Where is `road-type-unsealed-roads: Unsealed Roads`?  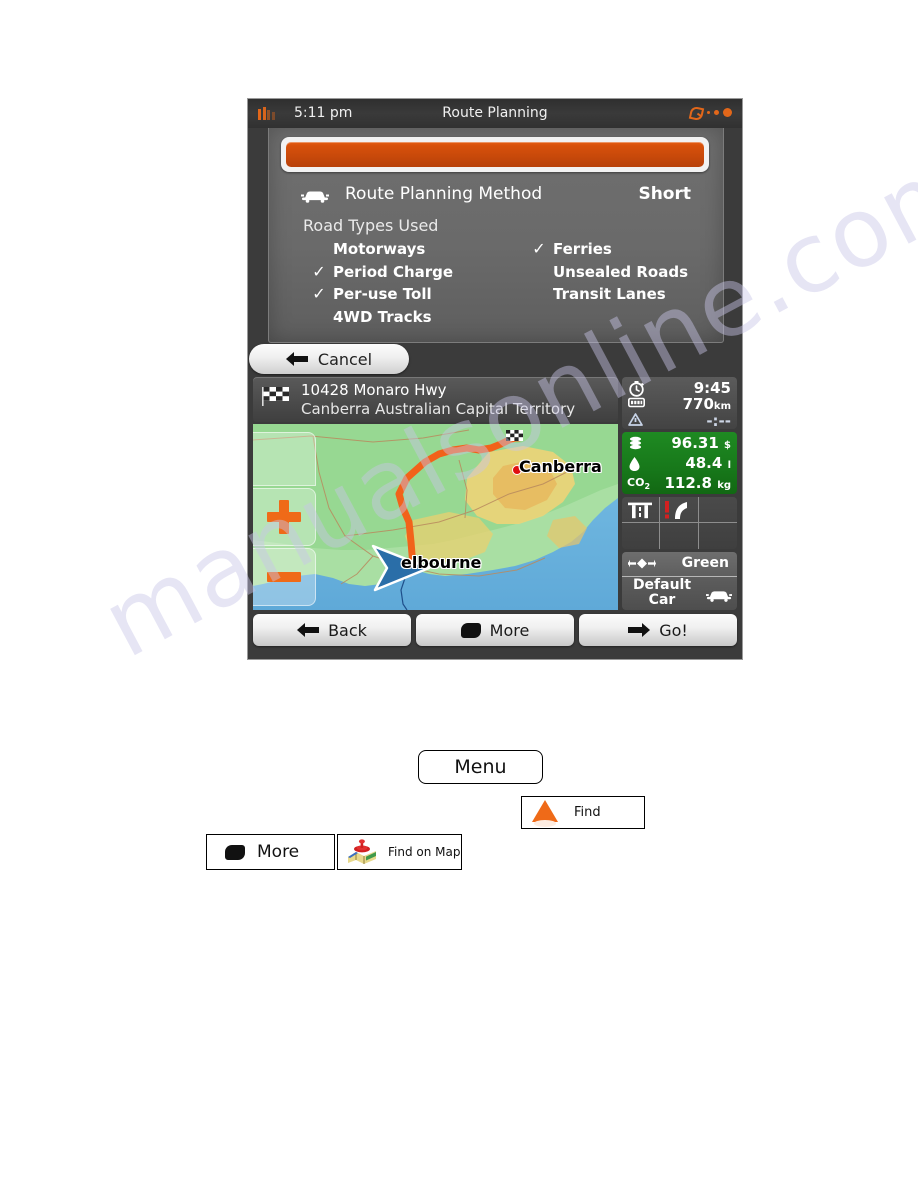
road-type-unsealed-roads: Unsealed Roads is located at coordinates (636, 272).